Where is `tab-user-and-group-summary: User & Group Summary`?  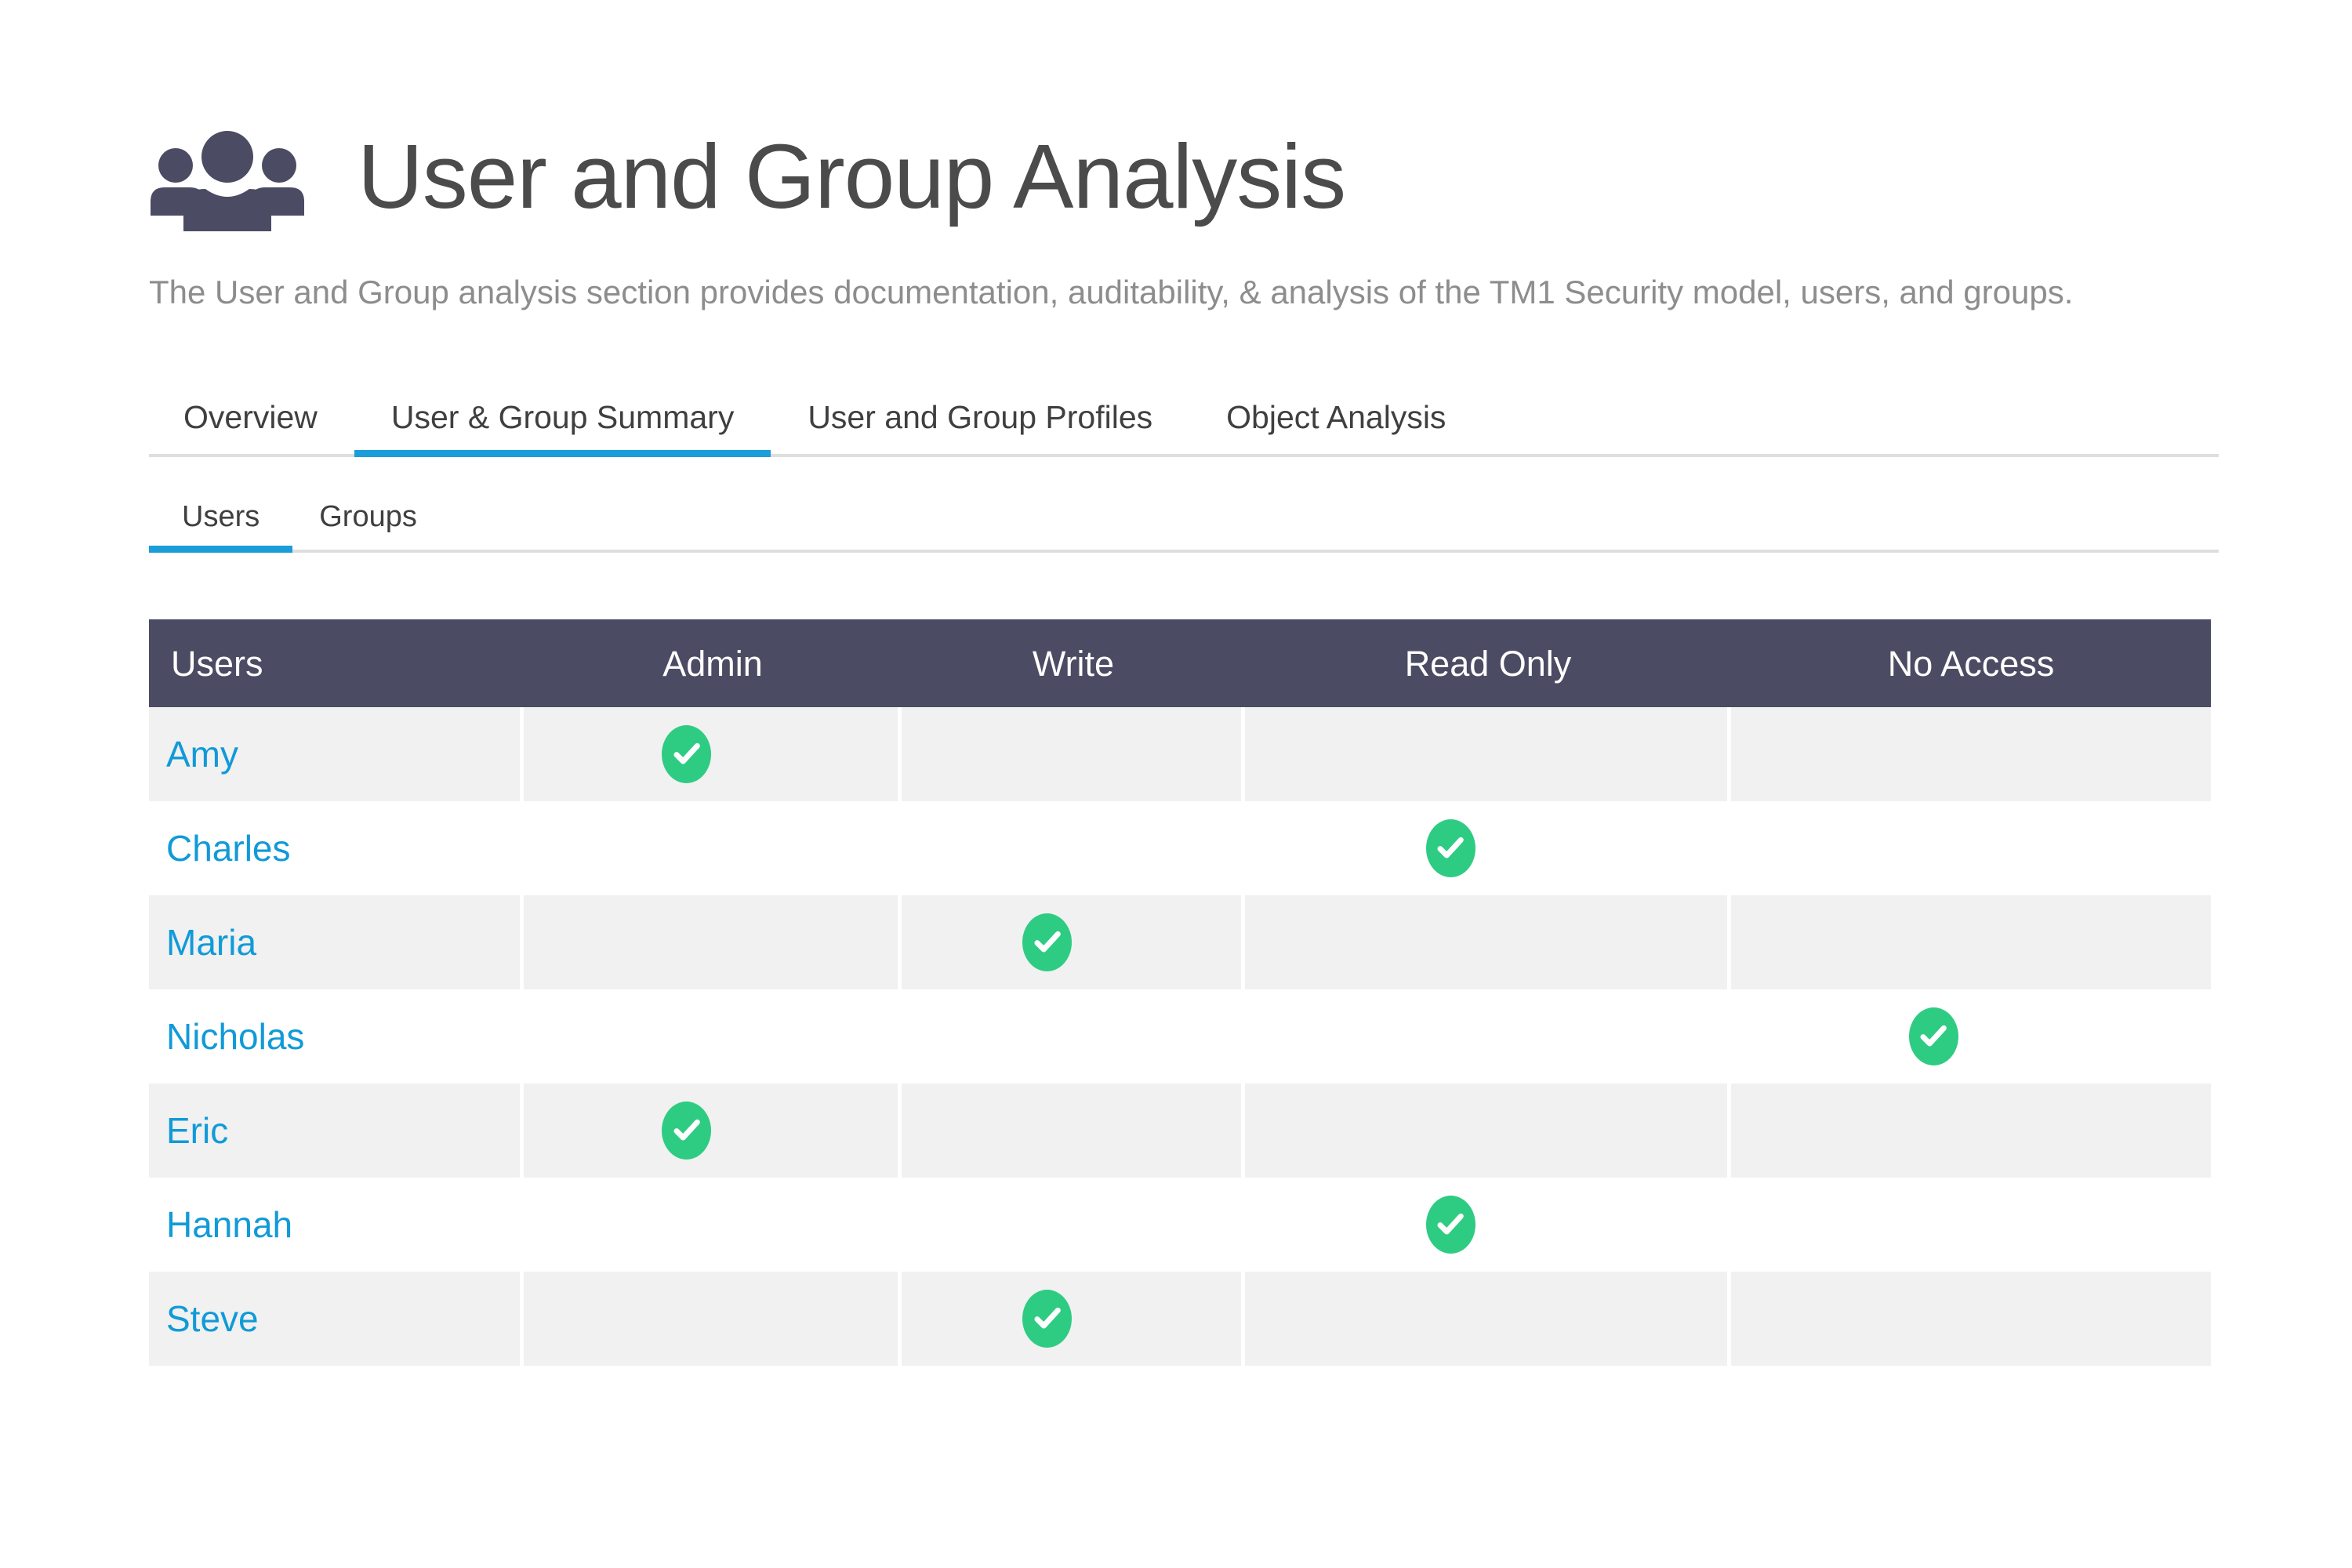
tab-user-and-group-summary: User & Group Summary is located at coordinates (562, 429).